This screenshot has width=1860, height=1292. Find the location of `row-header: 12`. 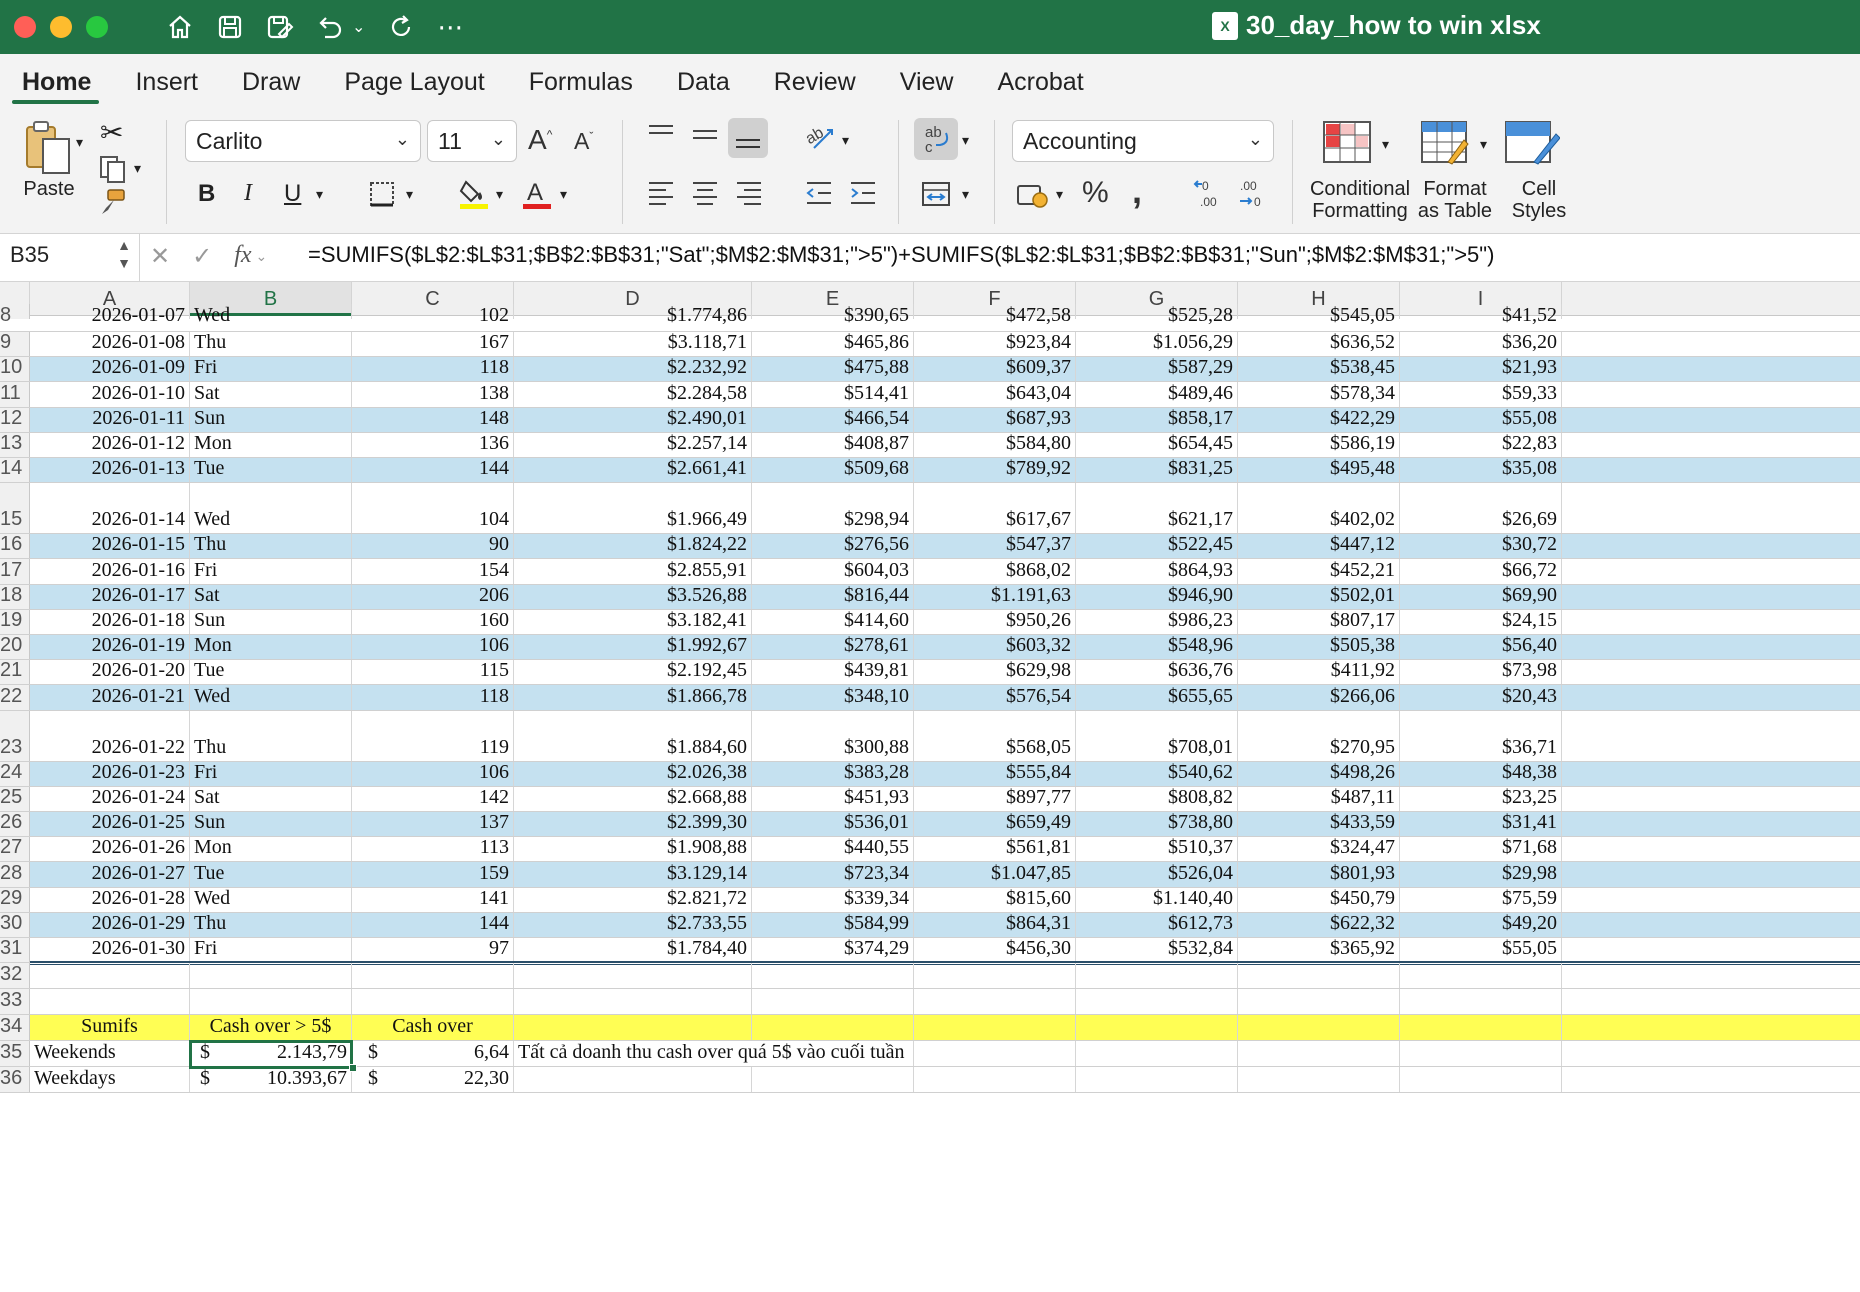

row-header: 12 is located at coordinates (15, 419).